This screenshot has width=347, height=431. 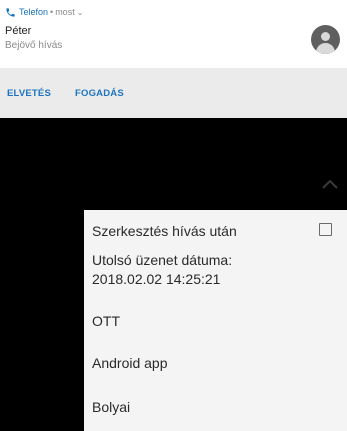 I want to click on last-message-value: 2018.02.02 14:25:21, so click(x=156, y=279).